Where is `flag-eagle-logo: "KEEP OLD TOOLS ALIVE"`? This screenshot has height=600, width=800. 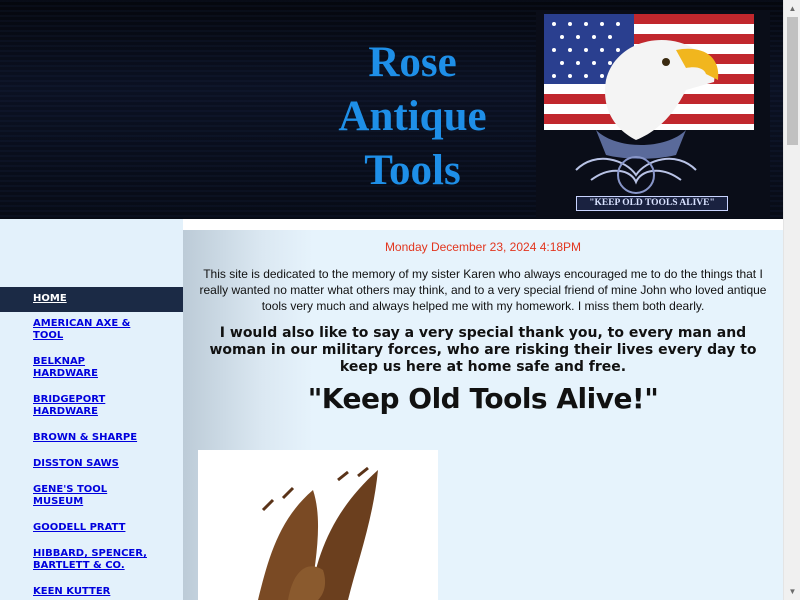 flag-eagle-logo: "KEEP OLD TOOLS ALIVE" is located at coordinates (653, 114).